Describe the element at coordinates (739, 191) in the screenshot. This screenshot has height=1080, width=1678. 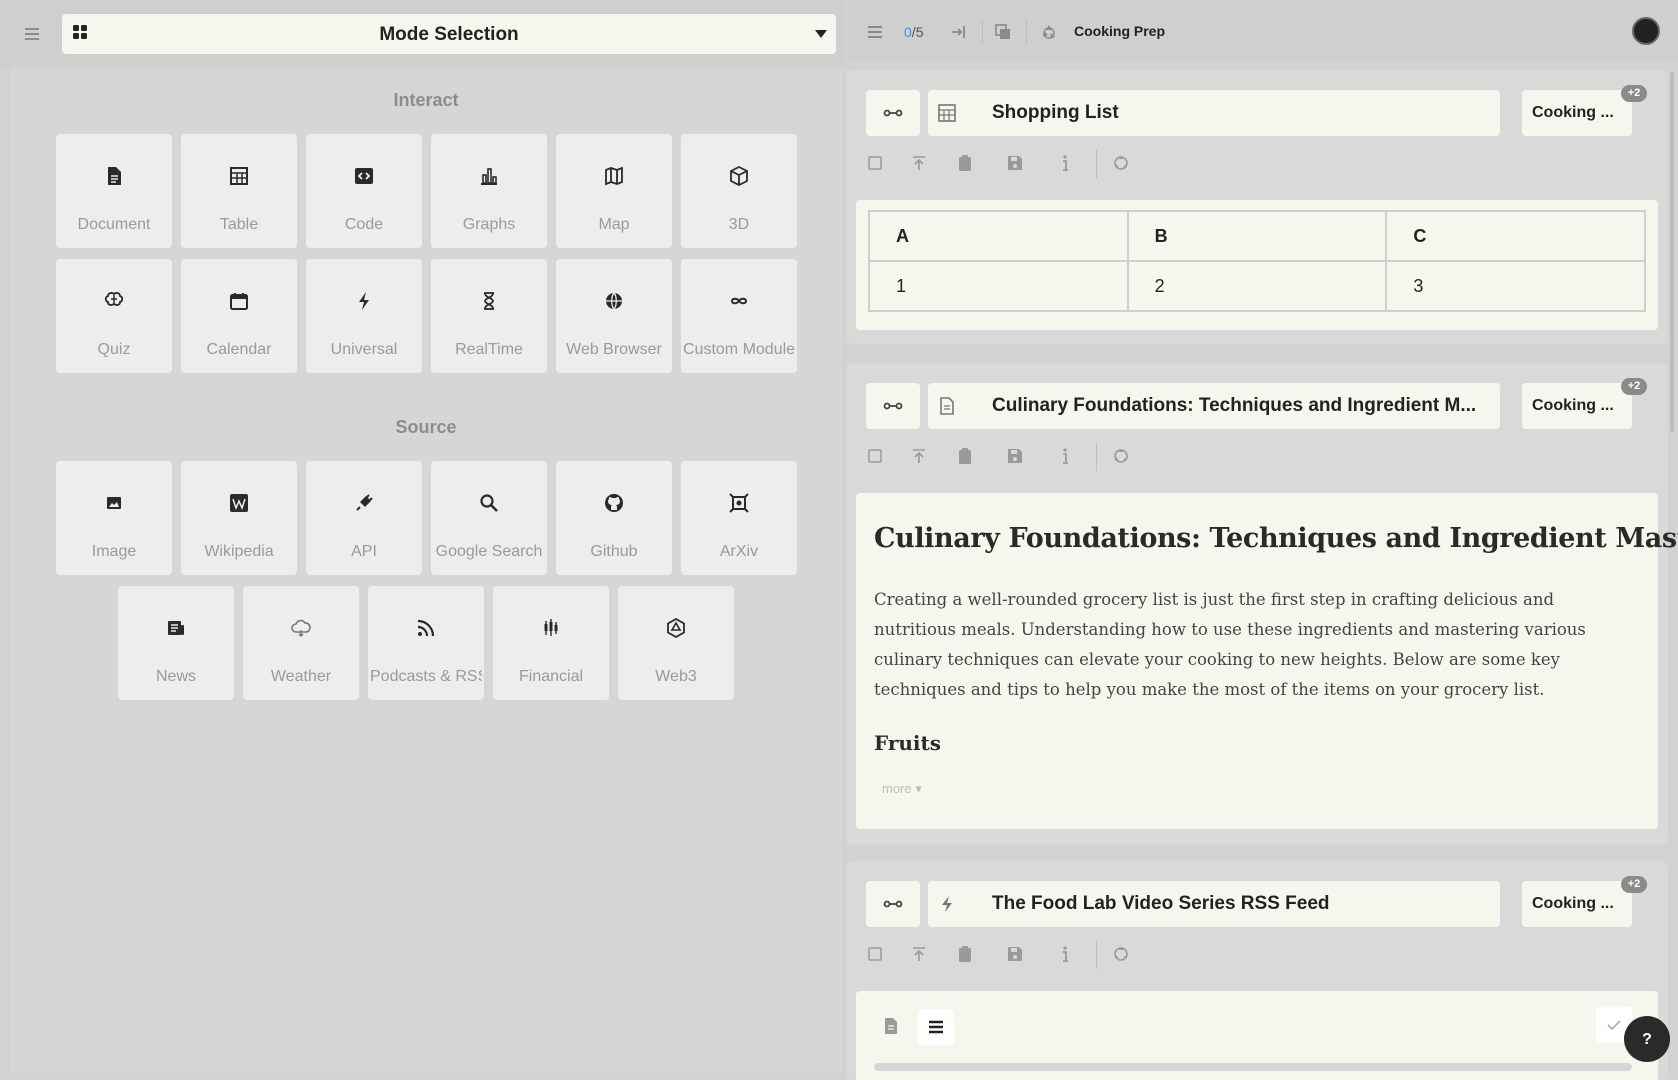
I see `tile-3d: 3D` at that location.